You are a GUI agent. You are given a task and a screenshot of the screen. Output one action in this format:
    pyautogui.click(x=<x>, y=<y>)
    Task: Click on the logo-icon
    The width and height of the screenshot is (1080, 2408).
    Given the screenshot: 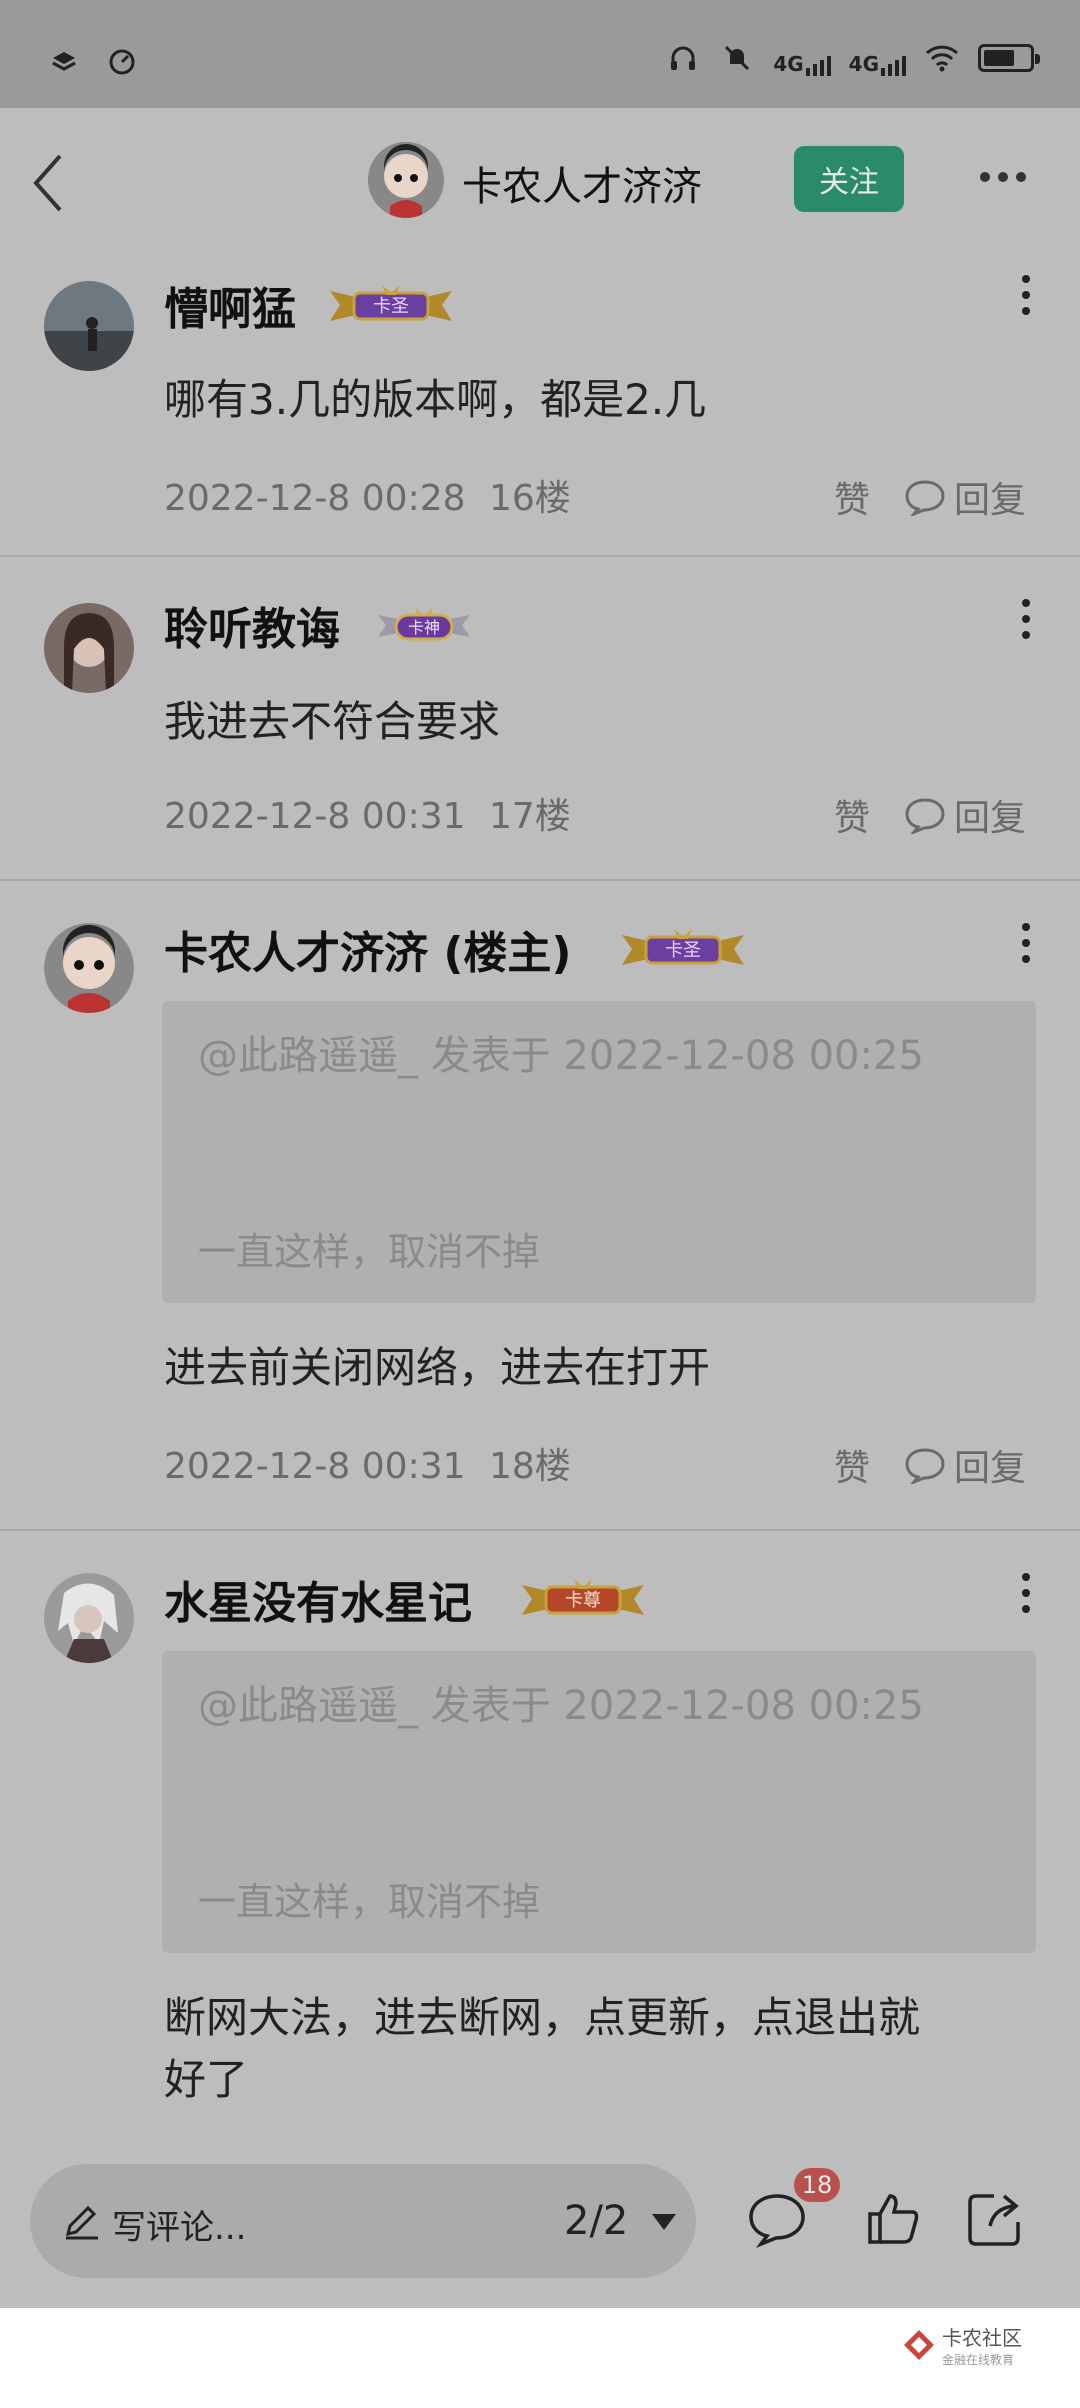 What is the action you would take?
    pyautogui.click(x=919, y=2345)
    